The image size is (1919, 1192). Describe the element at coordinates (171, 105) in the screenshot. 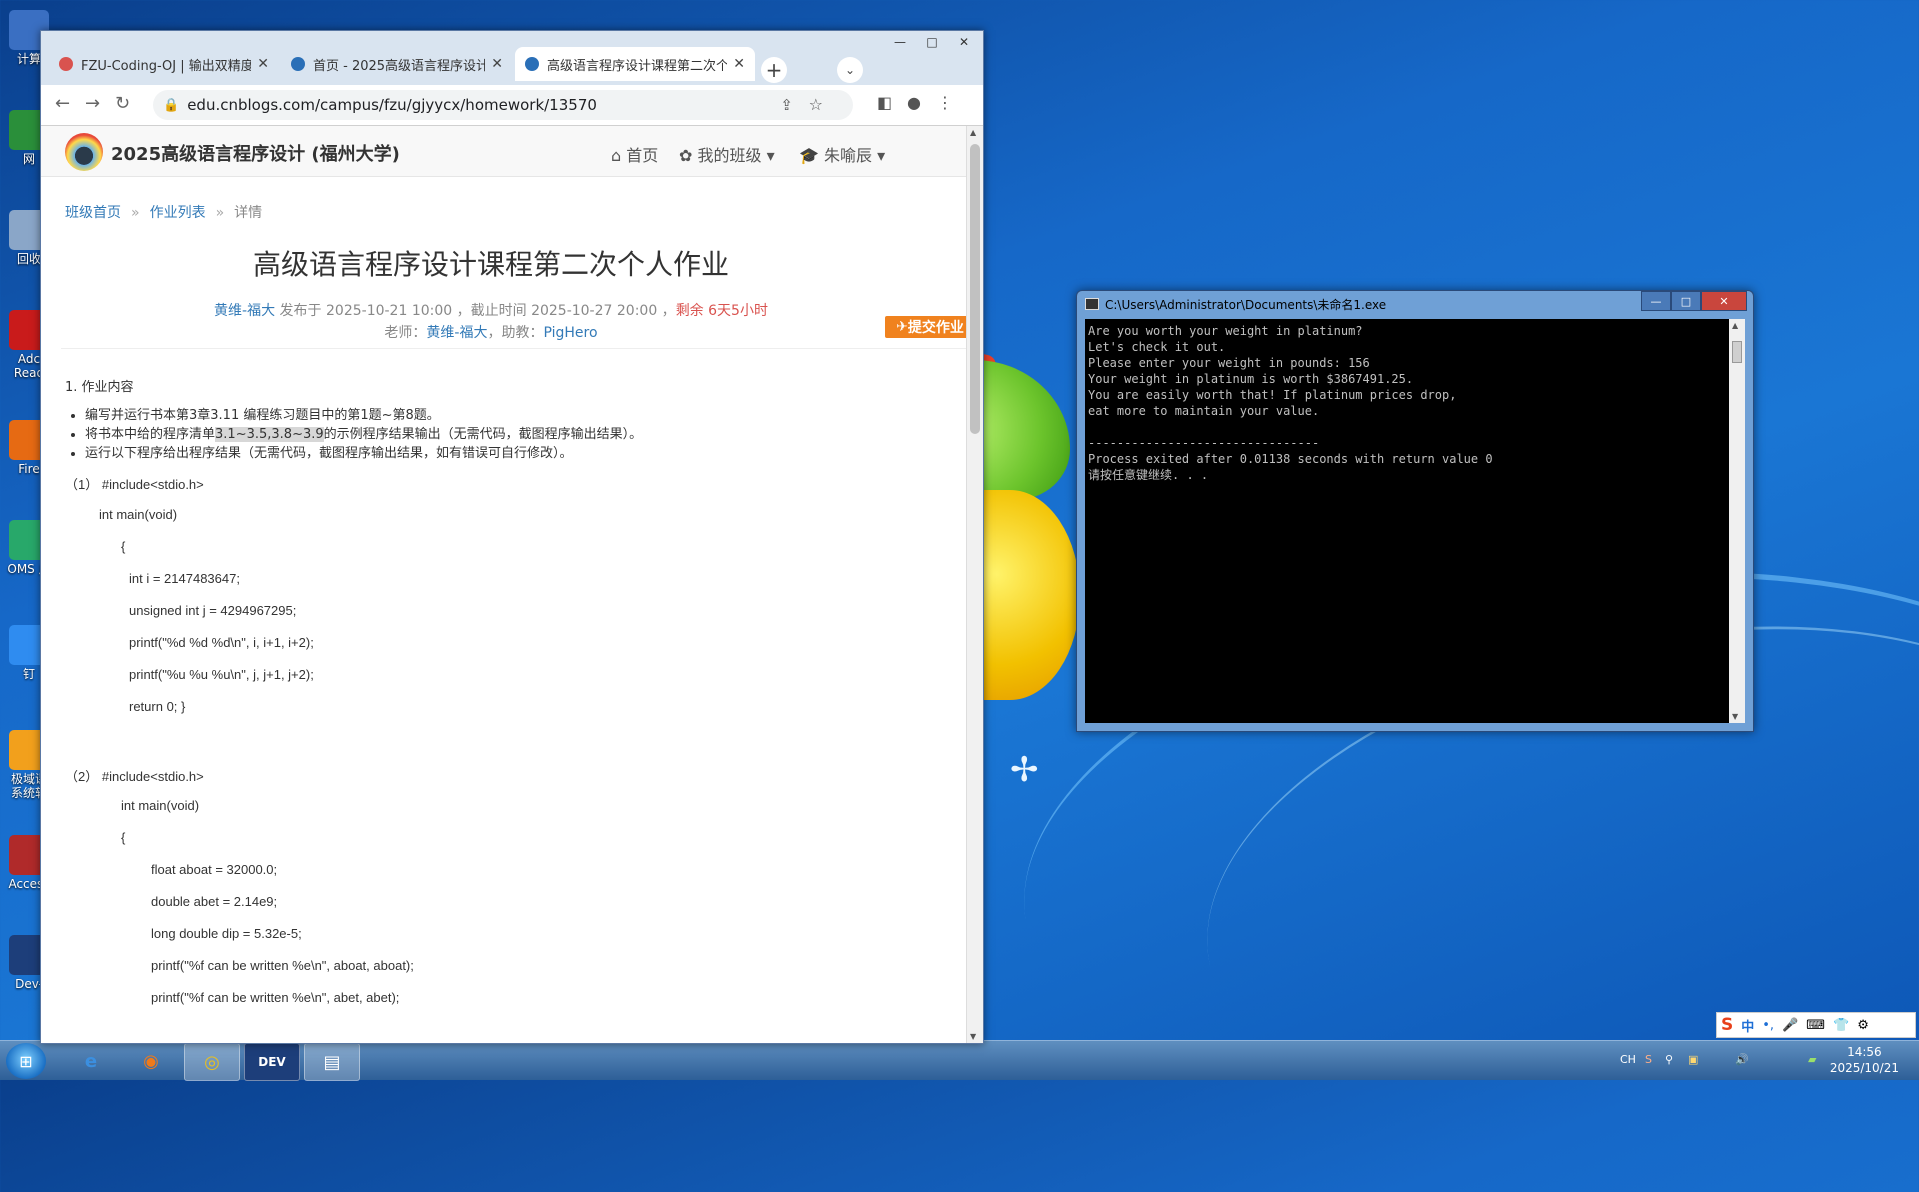

I see `lock-icon: 🔒` at that location.